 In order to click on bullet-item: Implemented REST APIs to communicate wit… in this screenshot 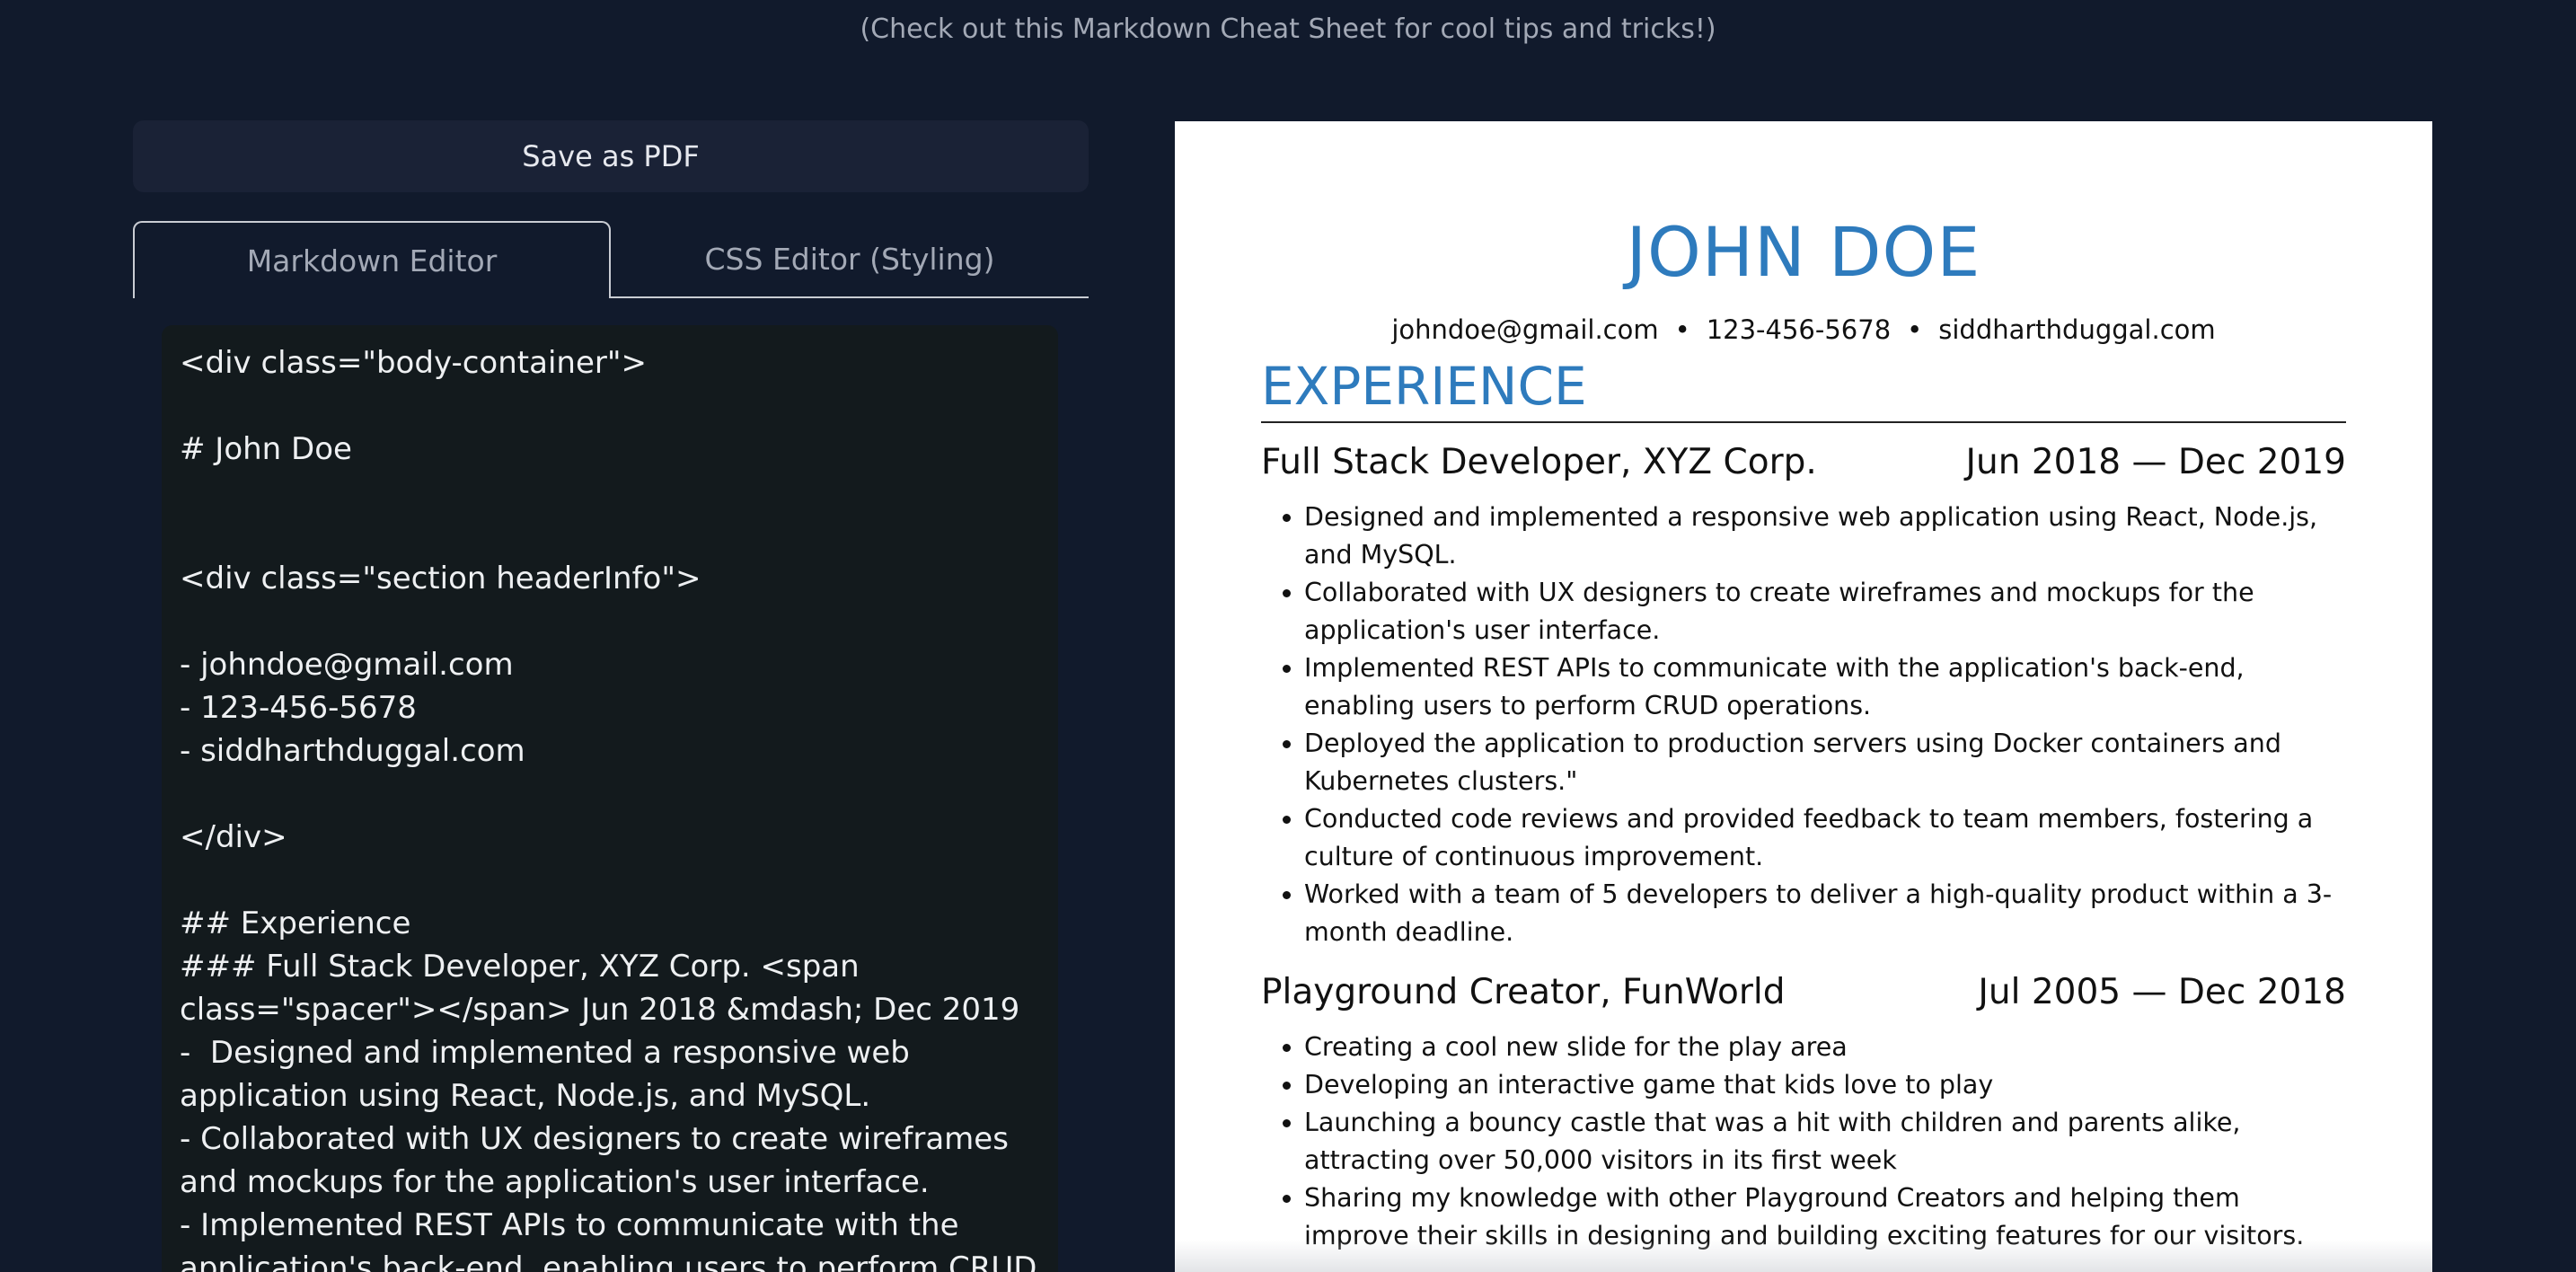, I will do `click(1825, 687)`.